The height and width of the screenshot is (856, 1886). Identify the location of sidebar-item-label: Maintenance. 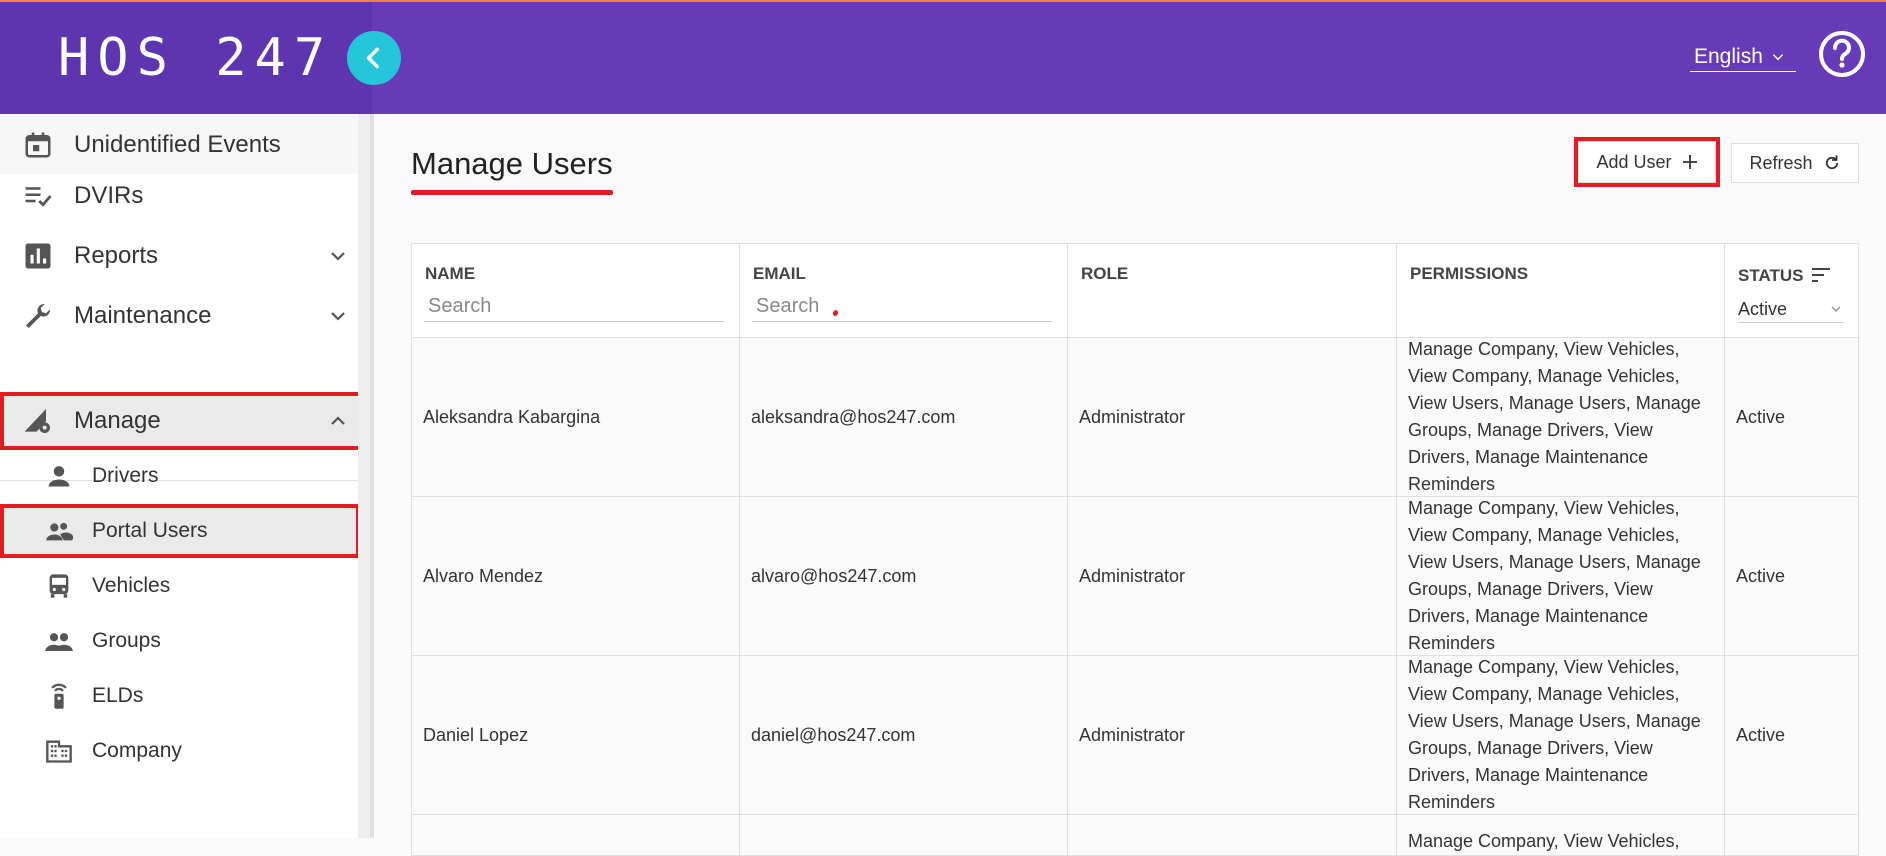
(143, 315).